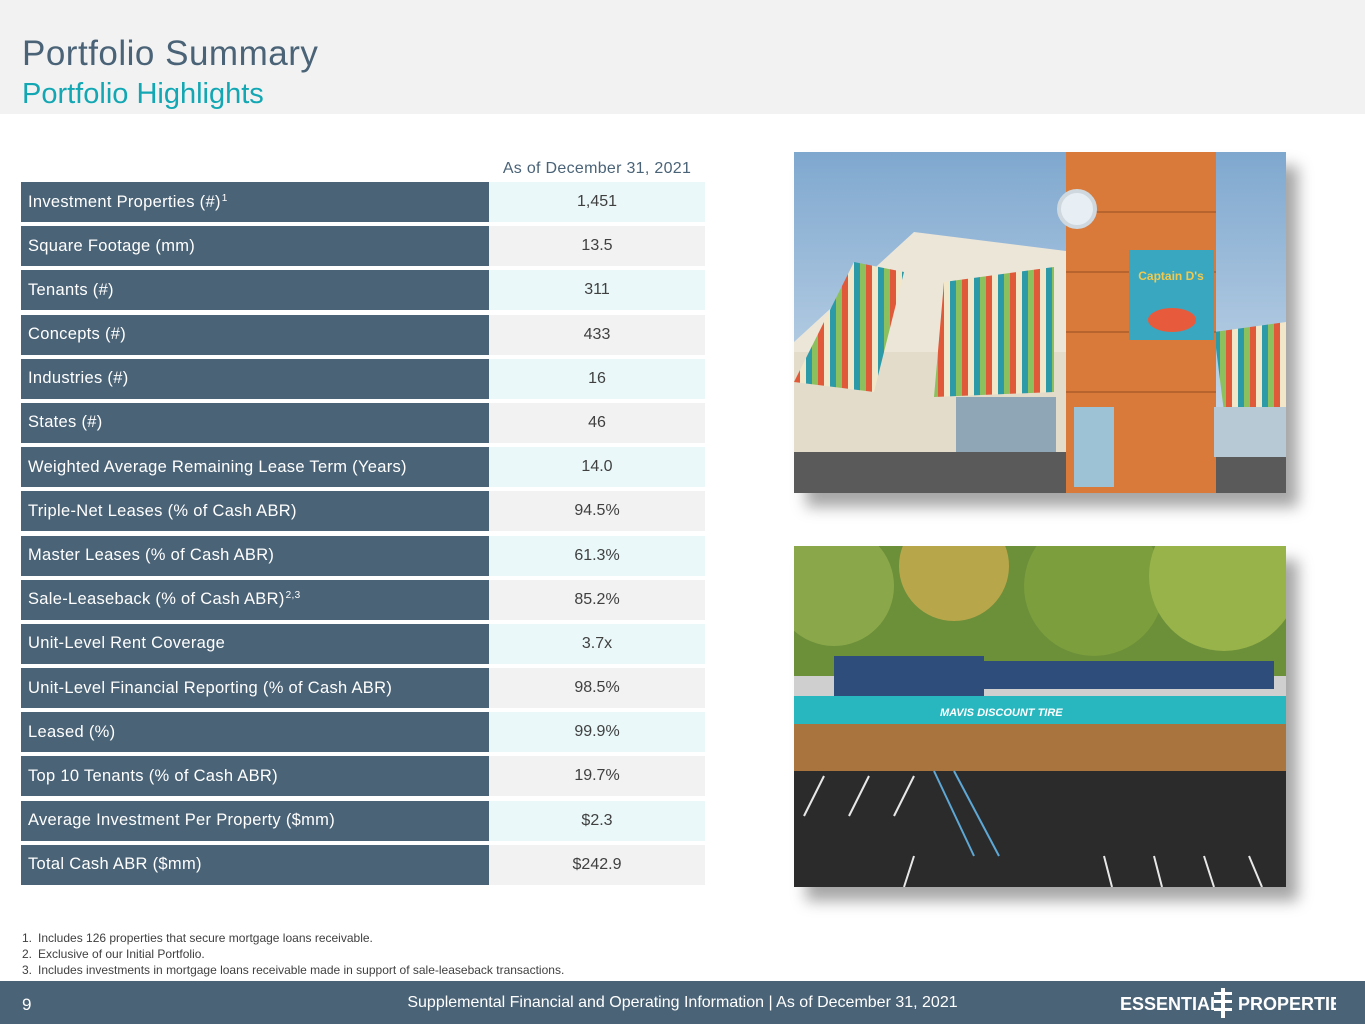  What do you see at coordinates (255, 202) in the screenshot?
I see `row-label: Investment Properties (#) 1` at bounding box center [255, 202].